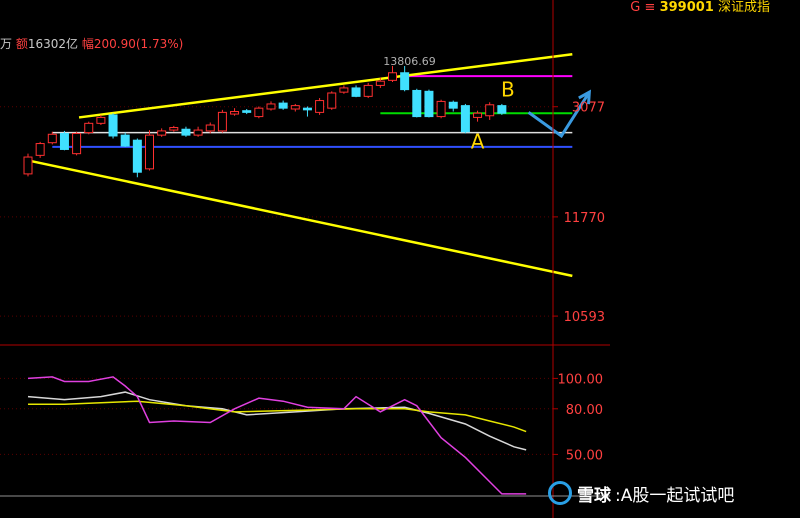 The width and height of the screenshot is (800, 518). What do you see at coordinates (588, 108) in the screenshot?
I see `price-tick-label: 3077` at bounding box center [588, 108].